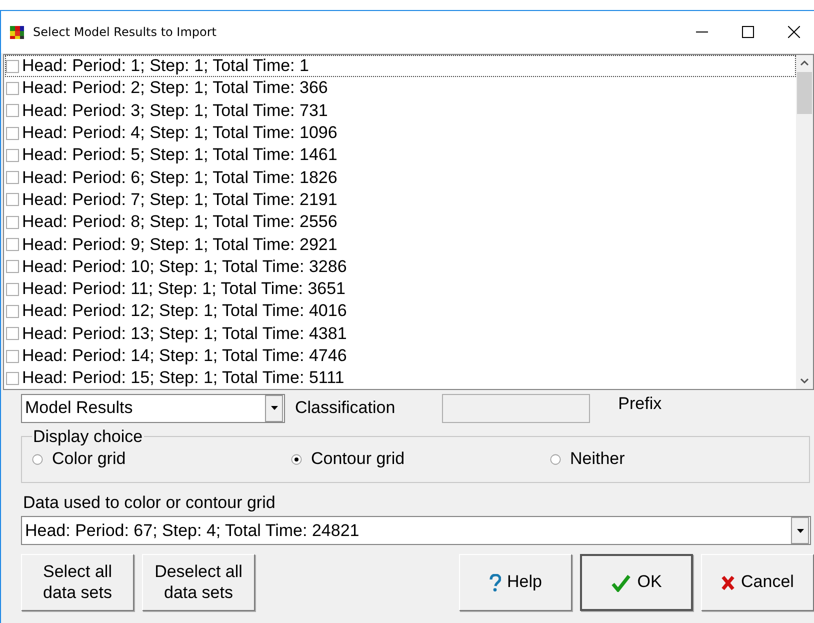 This screenshot has height=623, width=814. Describe the element at coordinates (728, 582) in the screenshot. I see `cross-icon` at that location.